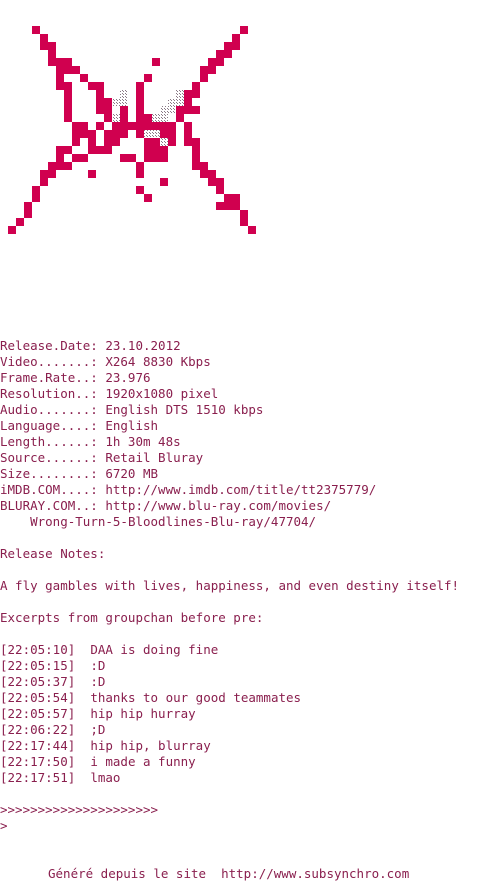 Image resolution: width=488 pixels, height=882 pixels. I want to click on info-value: http://www.imdb.com/title/tt2375779/, so click(241, 489).